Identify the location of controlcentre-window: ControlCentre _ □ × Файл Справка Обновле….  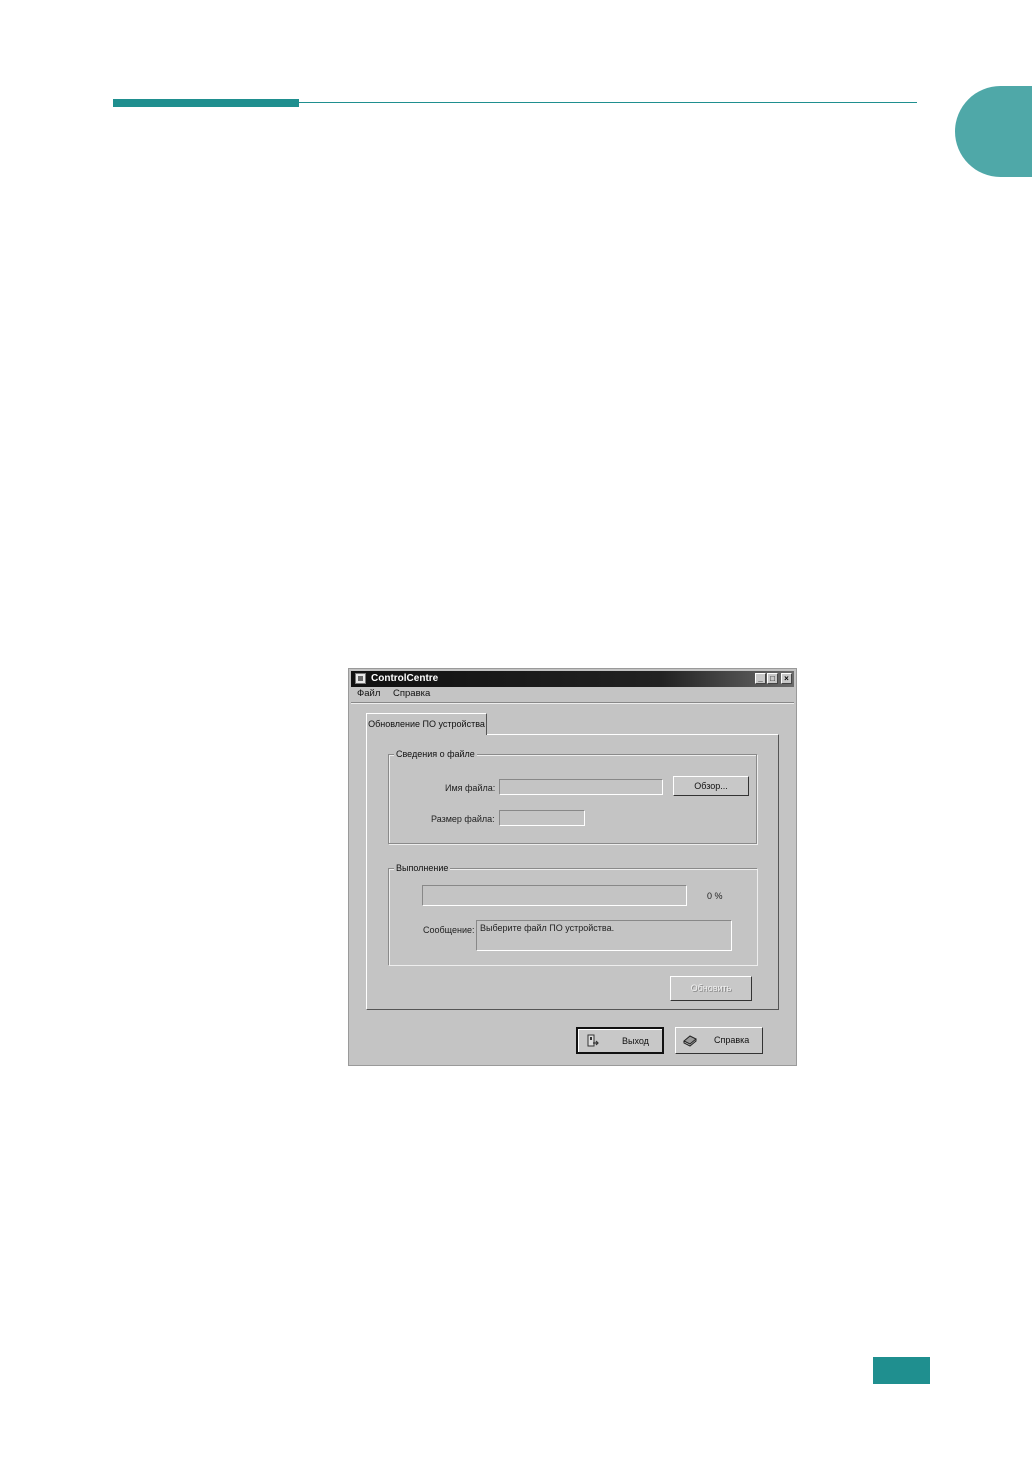
(572, 867).